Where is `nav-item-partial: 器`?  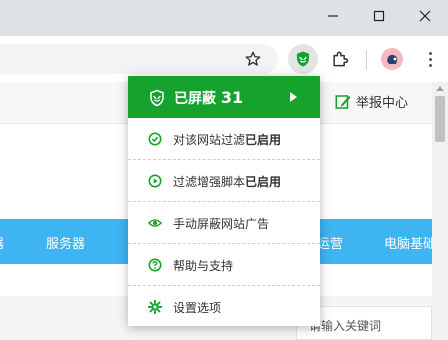
nav-item-partial: 器 is located at coordinates (2, 242).